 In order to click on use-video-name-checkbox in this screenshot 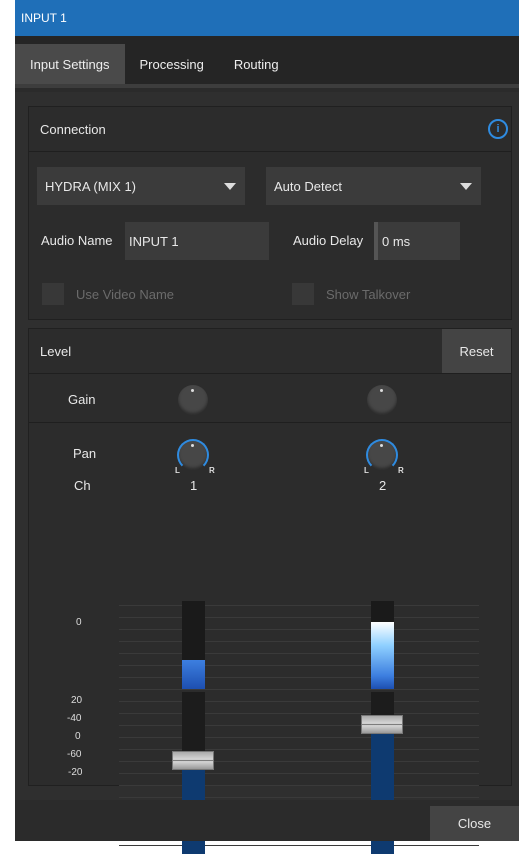, I will do `click(53, 294)`.